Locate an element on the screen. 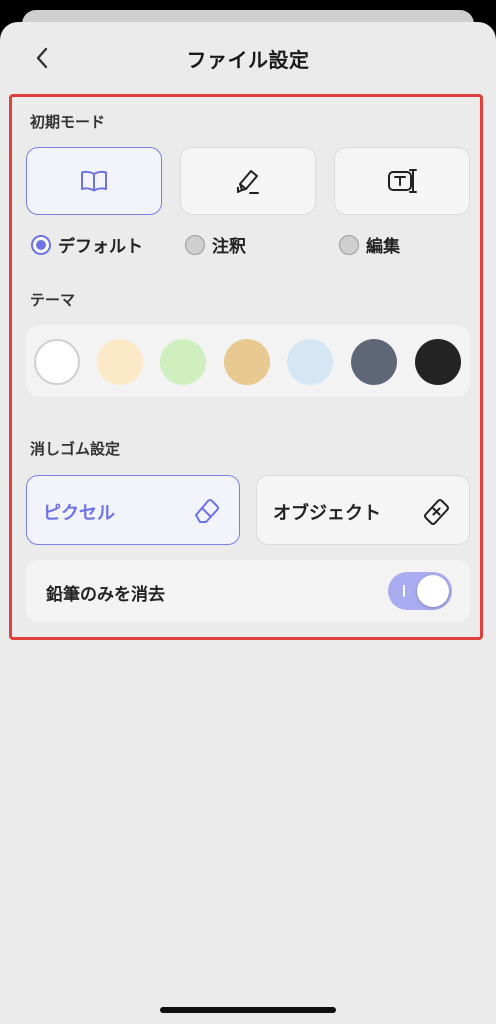 The width and height of the screenshot is (496, 1024). theme-swatch-black is located at coordinates (438, 362).